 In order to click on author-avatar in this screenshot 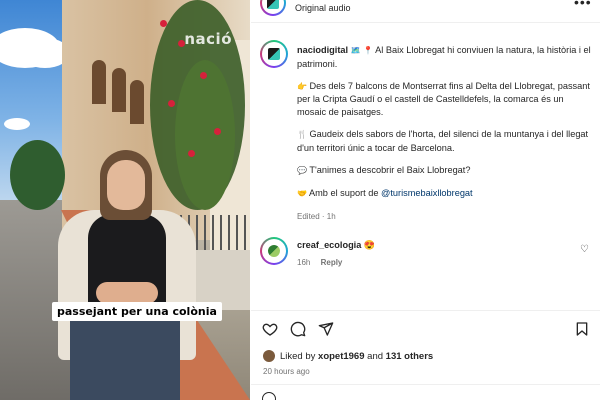, I will do `click(274, 54)`.